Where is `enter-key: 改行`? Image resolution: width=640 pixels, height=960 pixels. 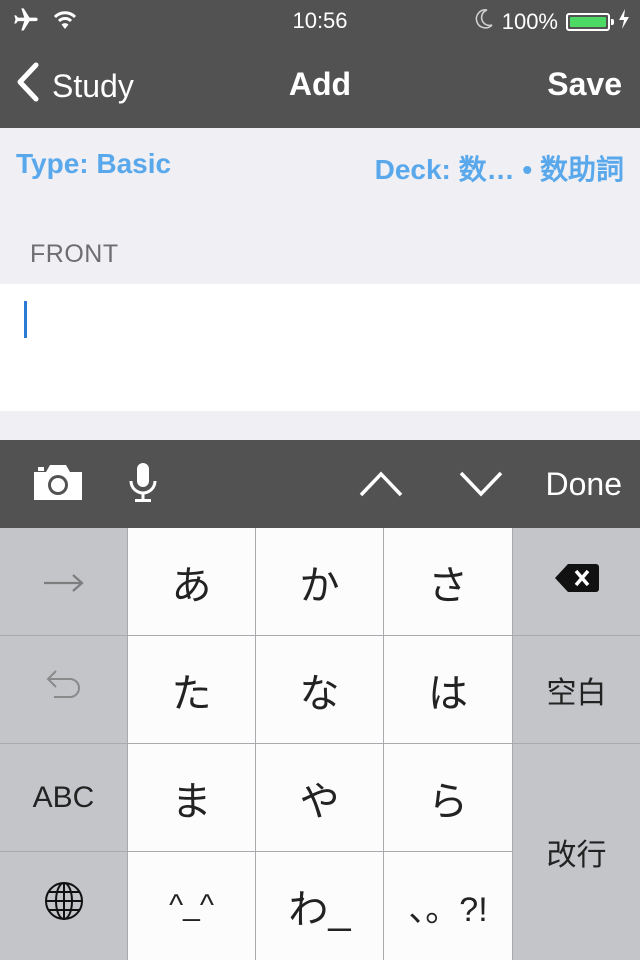
enter-key: 改行 is located at coordinates (576, 852).